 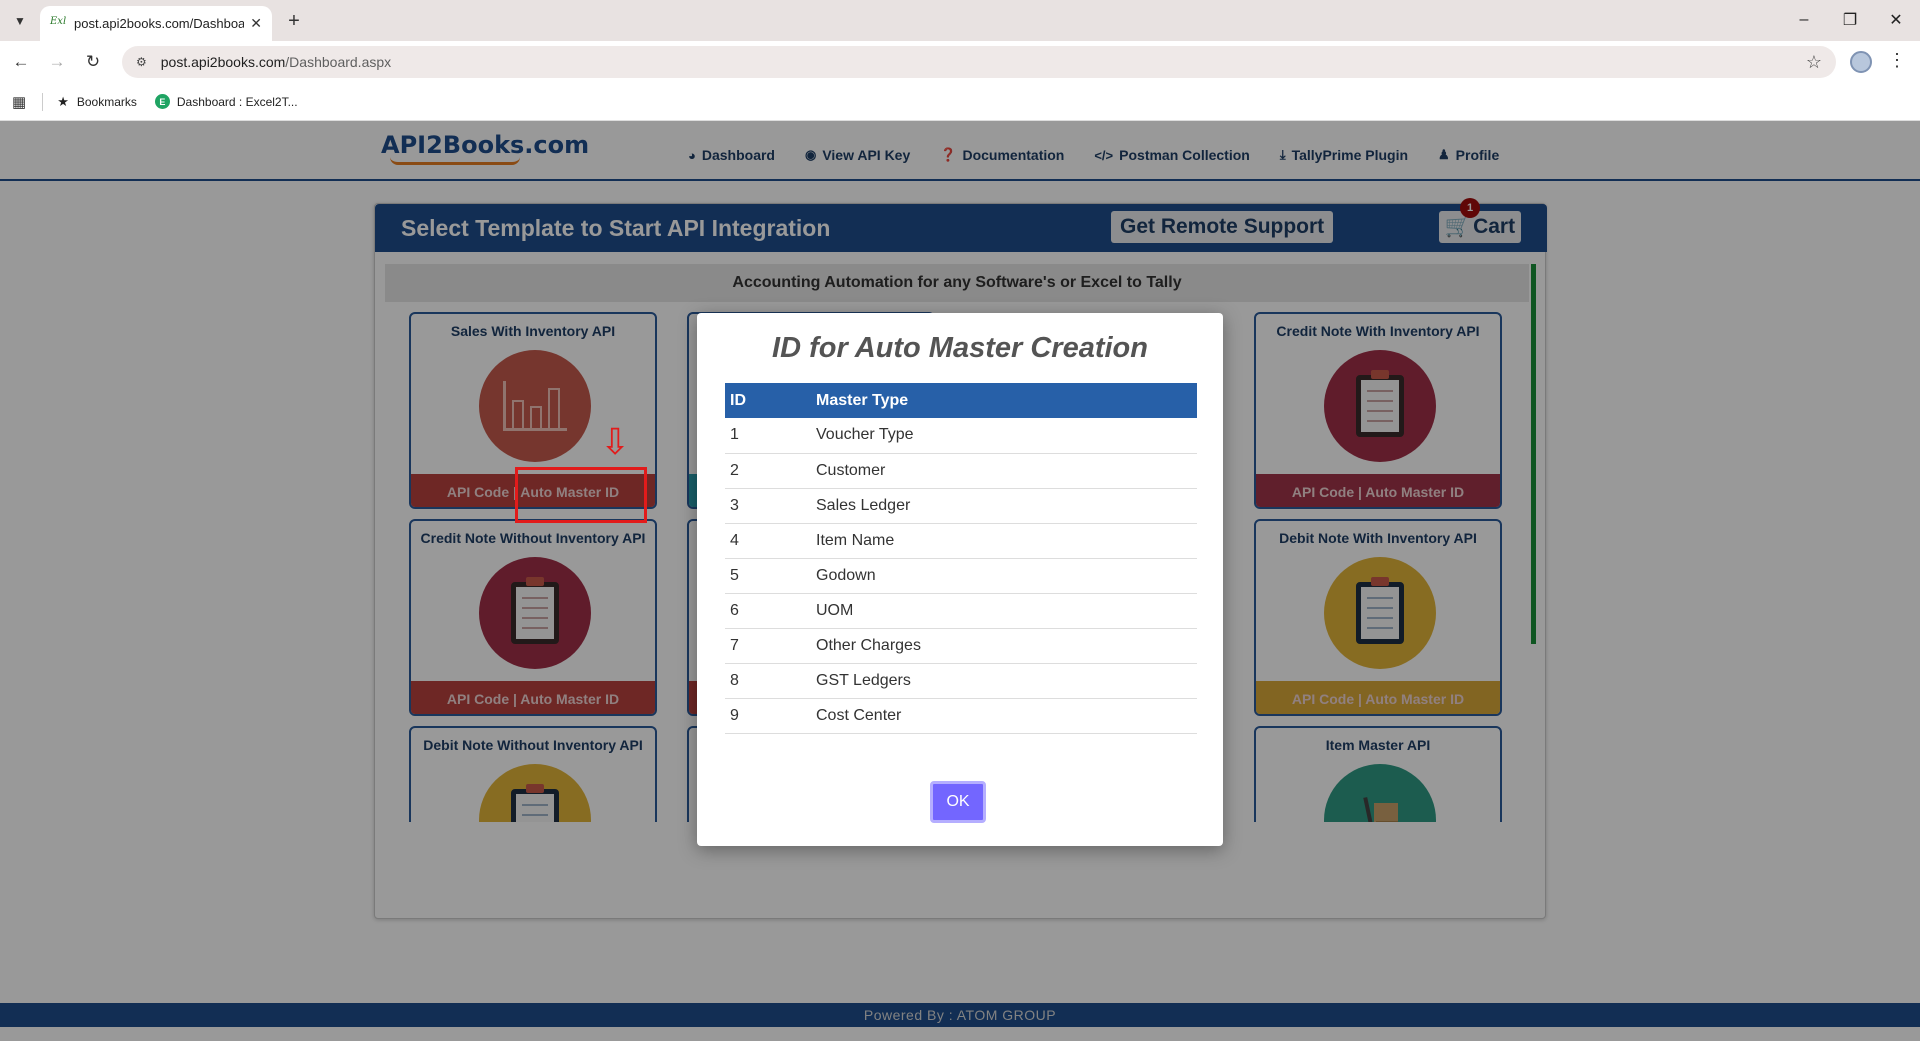 I want to click on id-cell: 2, so click(x=768, y=471).